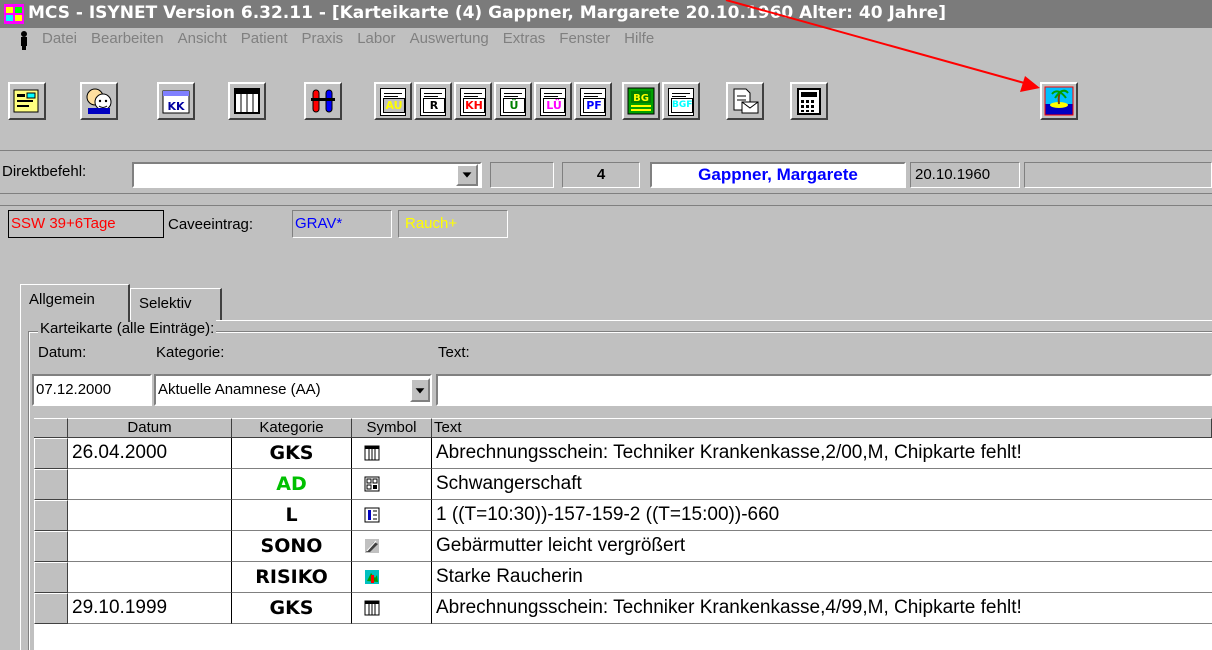 This screenshot has width=1212, height=650. Describe the element at coordinates (14, 14) in the screenshot. I see `mcs-app-icon` at that location.